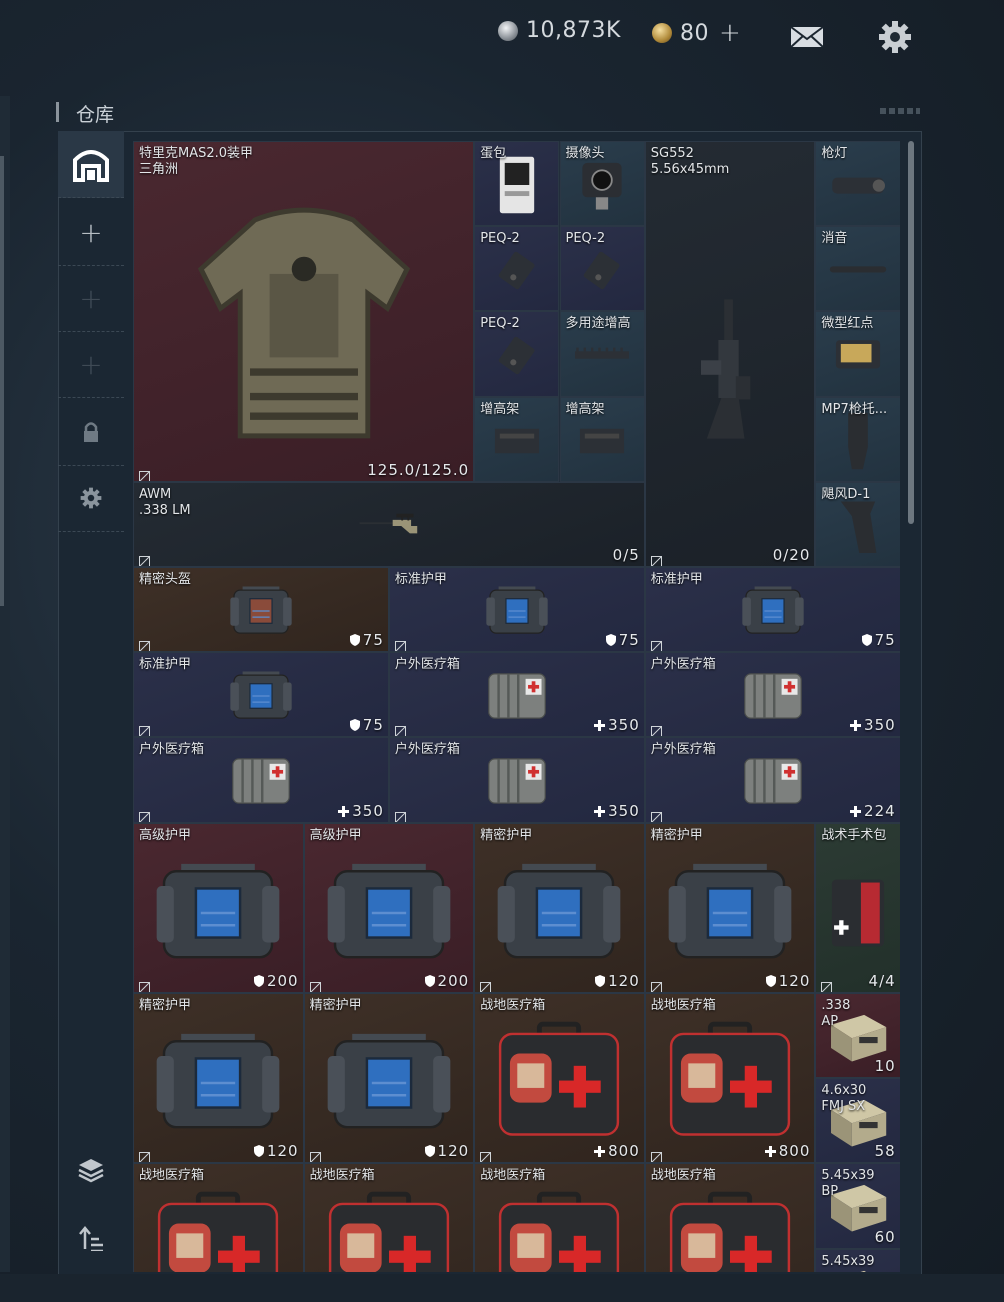 The width and height of the screenshot is (1004, 1302). What do you see at coordinates (626, 554) in the screenshot?
I see `item-value-text: 0/5` at bounding box center [626, 554].